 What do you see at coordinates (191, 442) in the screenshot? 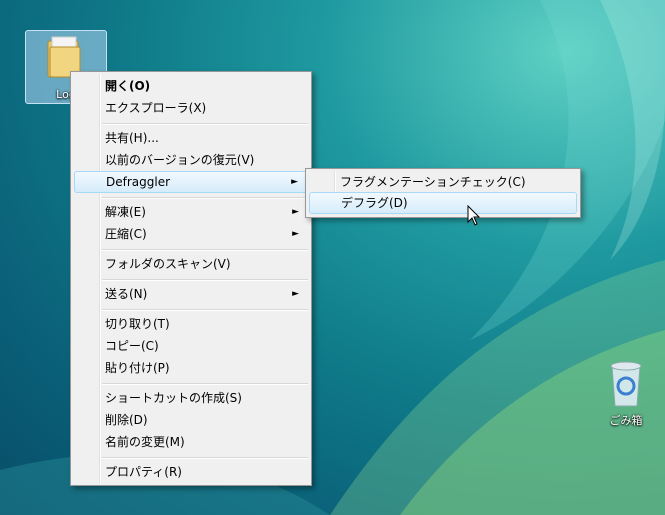
I see `menu-item-rename: 名前の変更(M)` at bounding box center [191, 442].